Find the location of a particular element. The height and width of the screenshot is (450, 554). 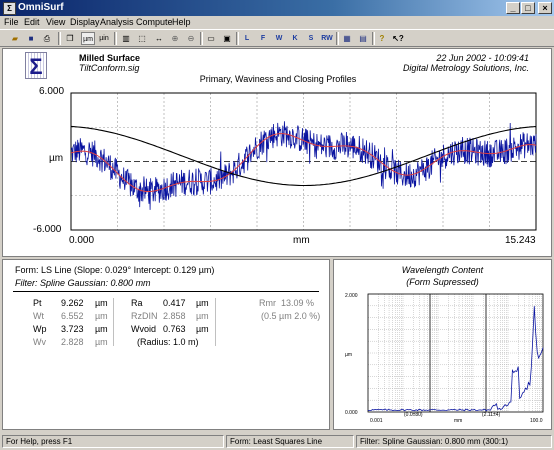

save-icon: ■ is located at coordinates (31, 38).